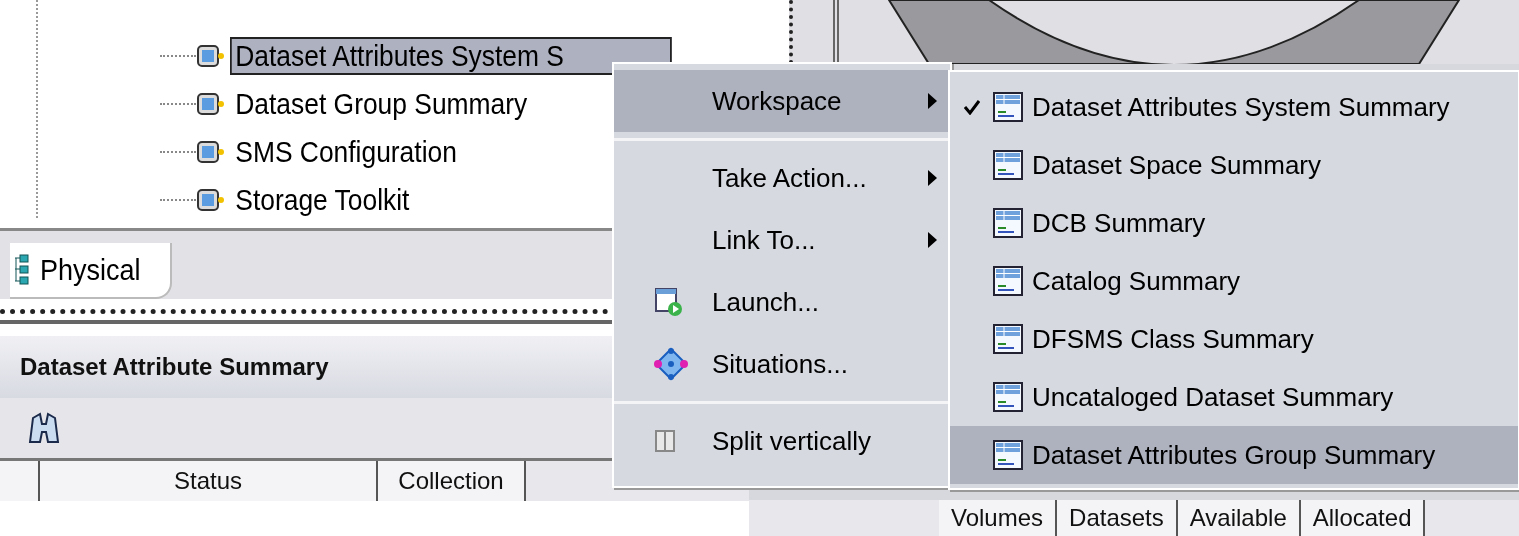 The width and height of the screenshot is (1519, 536). I want to click on binoculars-icon, so click(44, 428).